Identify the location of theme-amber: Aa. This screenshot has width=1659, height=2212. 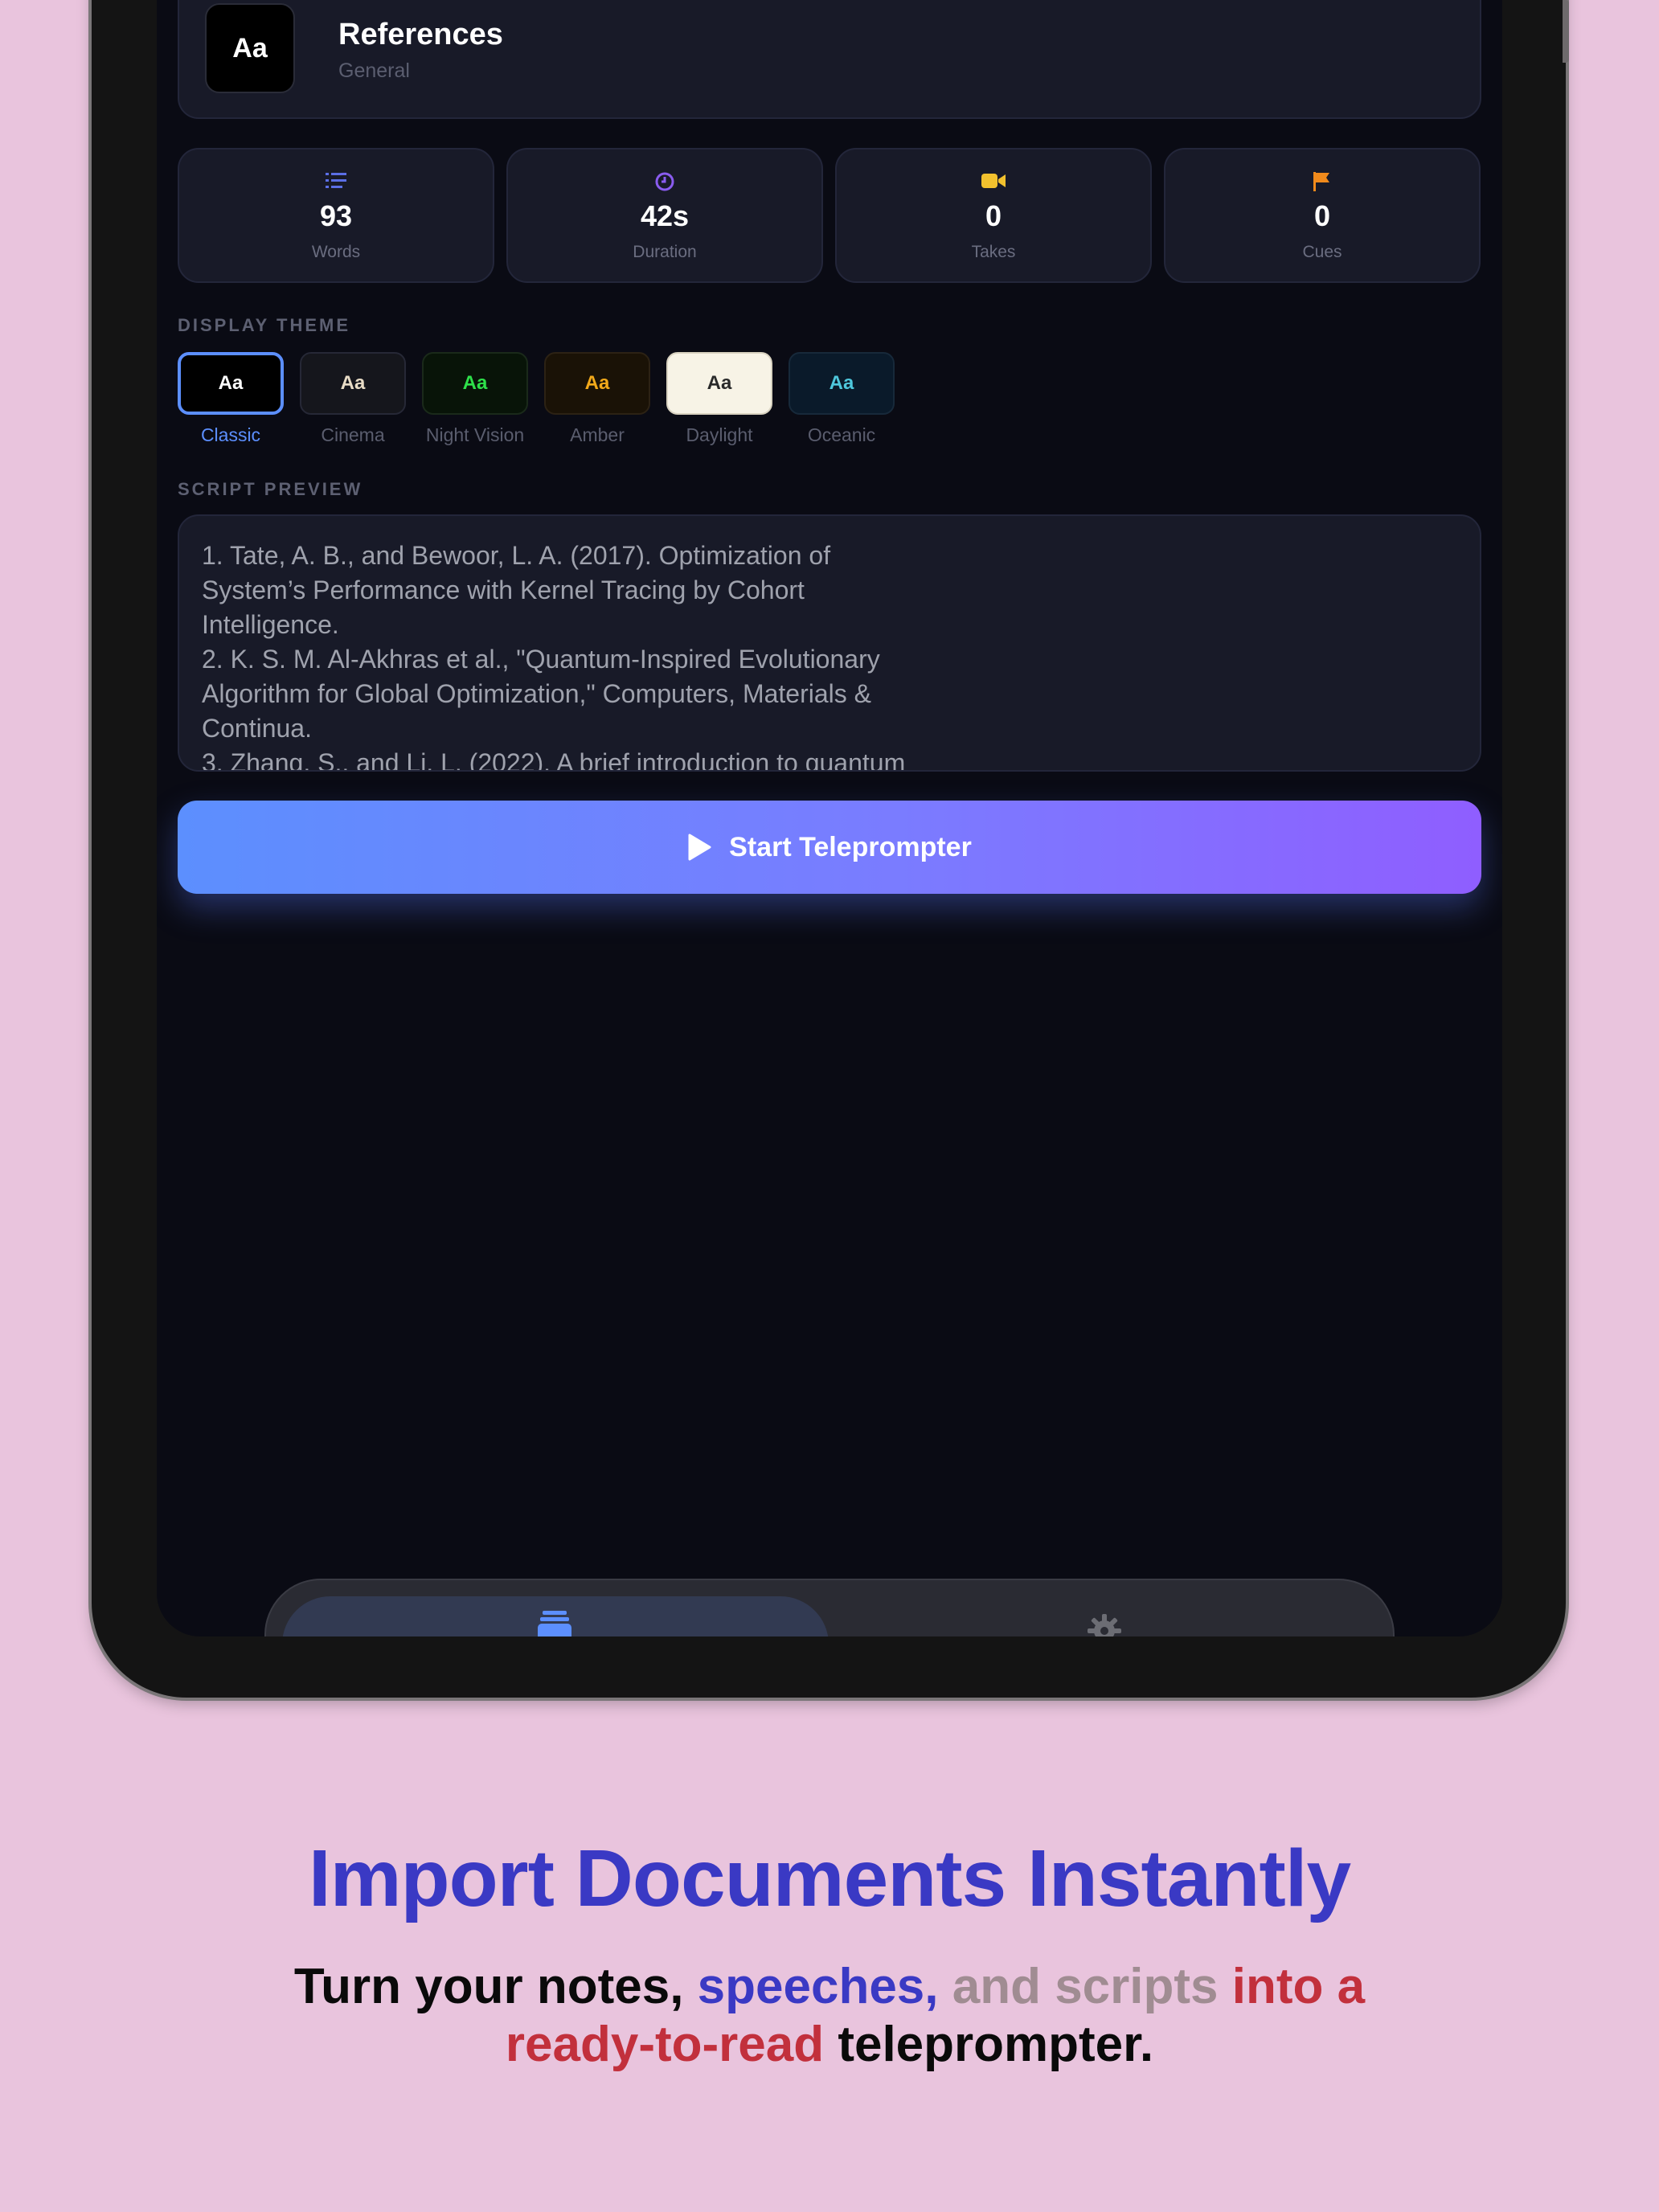
(597, 383).